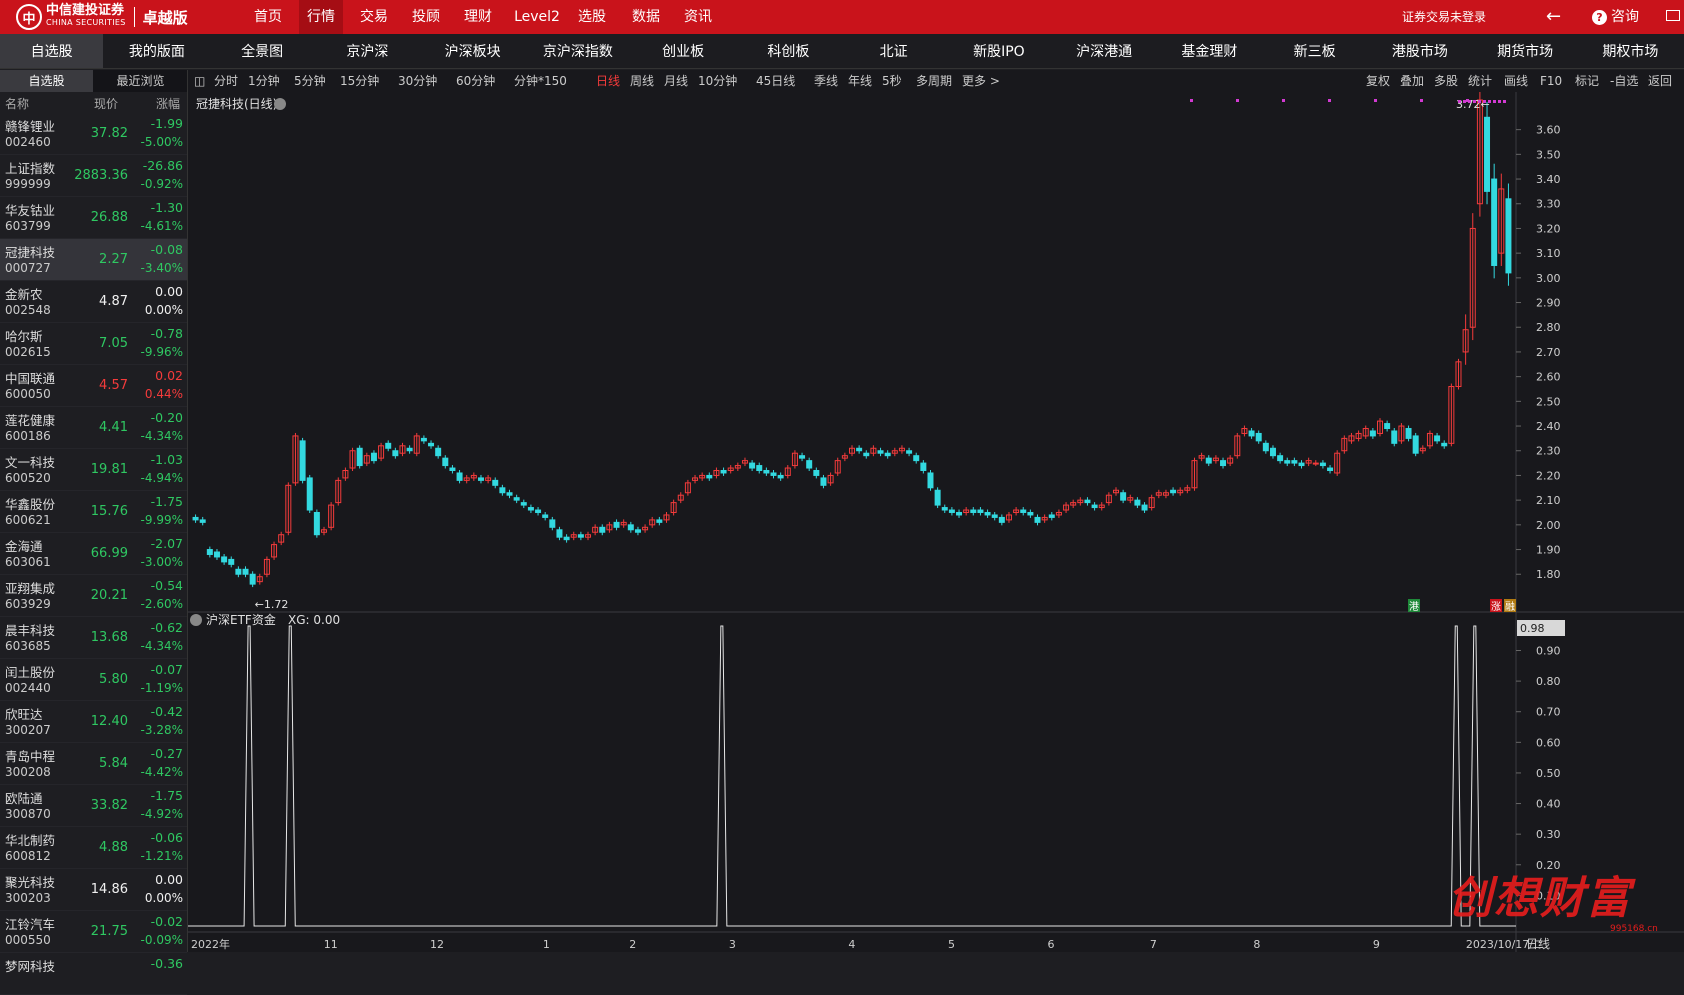 The width and height of the screenshot is (1684, 995). I want to click on period-tab: 1分钟, so click(264, 81).